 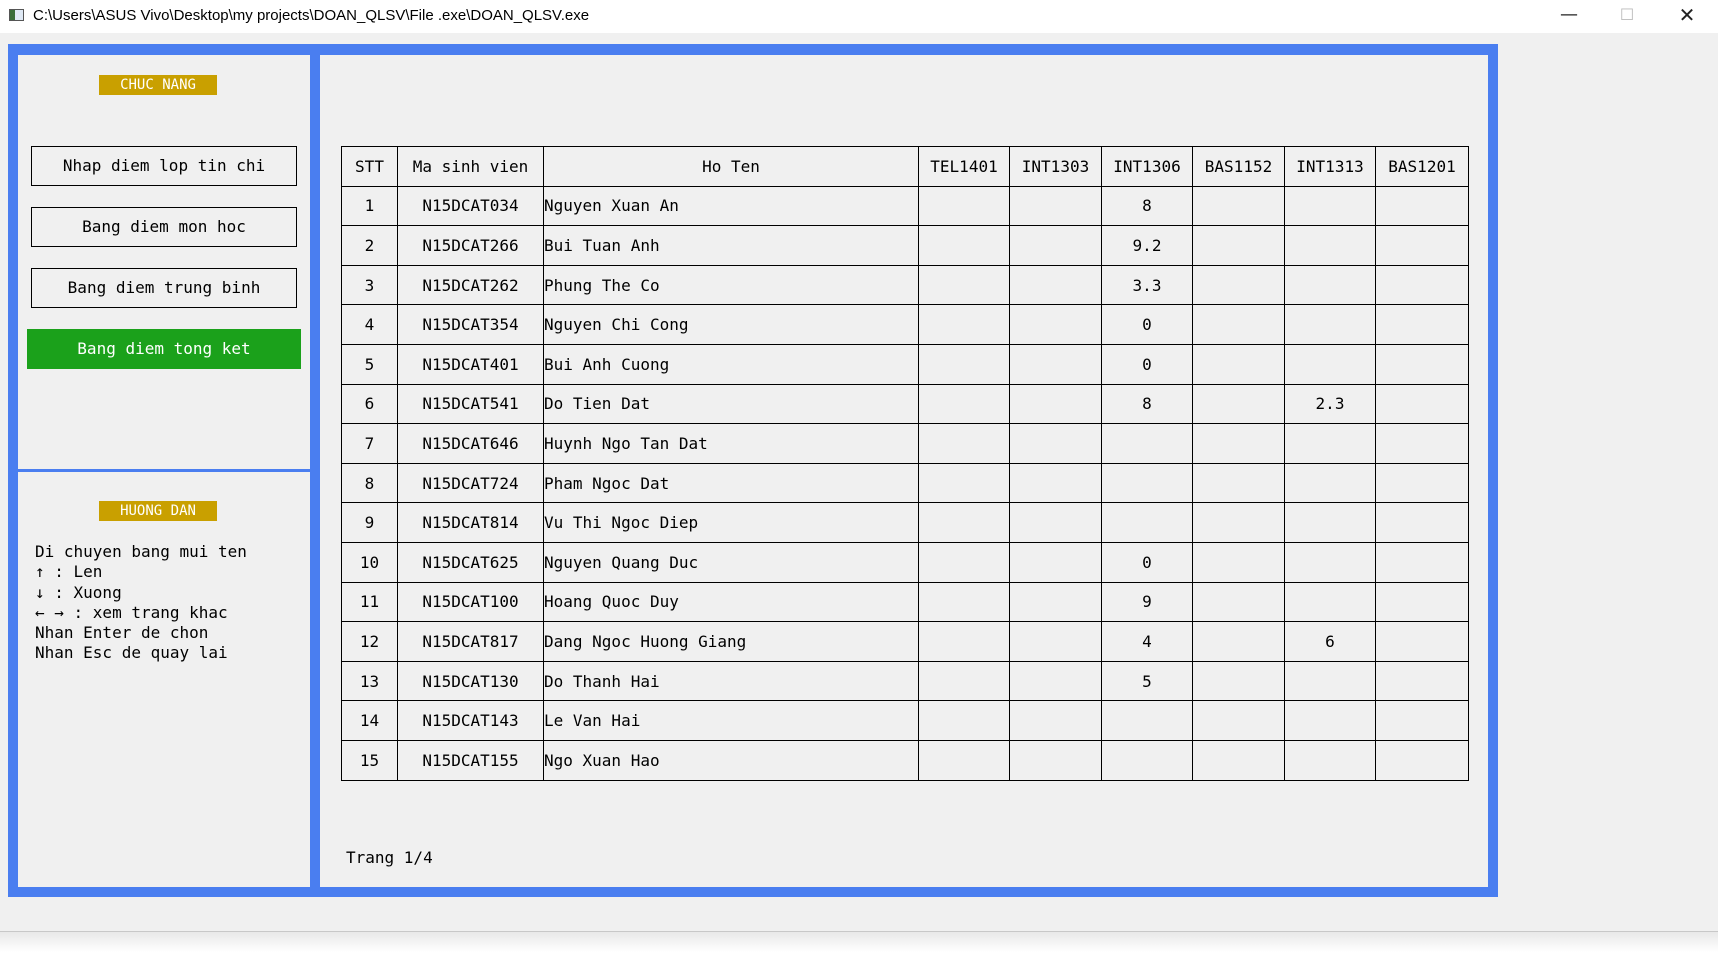 I want to click on sidebar-divider, so click(x=164, y=470).